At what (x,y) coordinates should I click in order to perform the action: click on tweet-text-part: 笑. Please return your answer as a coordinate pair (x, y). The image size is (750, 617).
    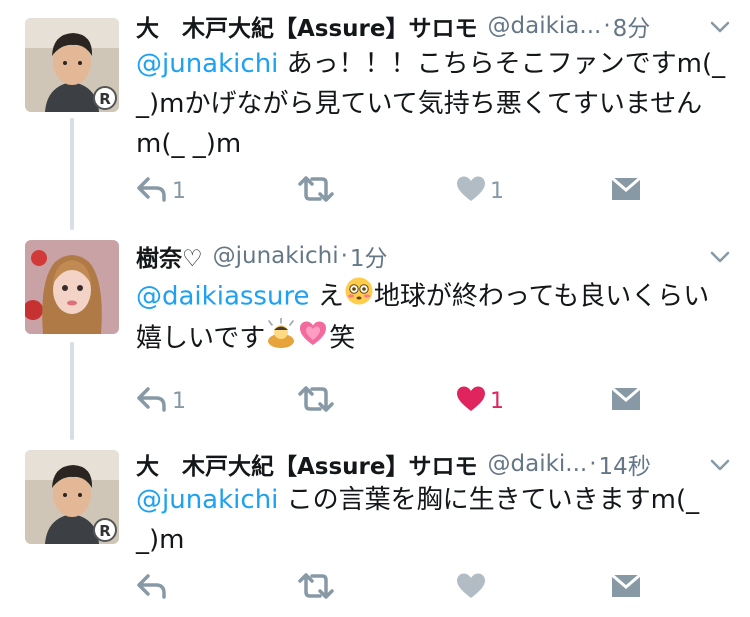
    Looking at the image, I should click on (342, 338).